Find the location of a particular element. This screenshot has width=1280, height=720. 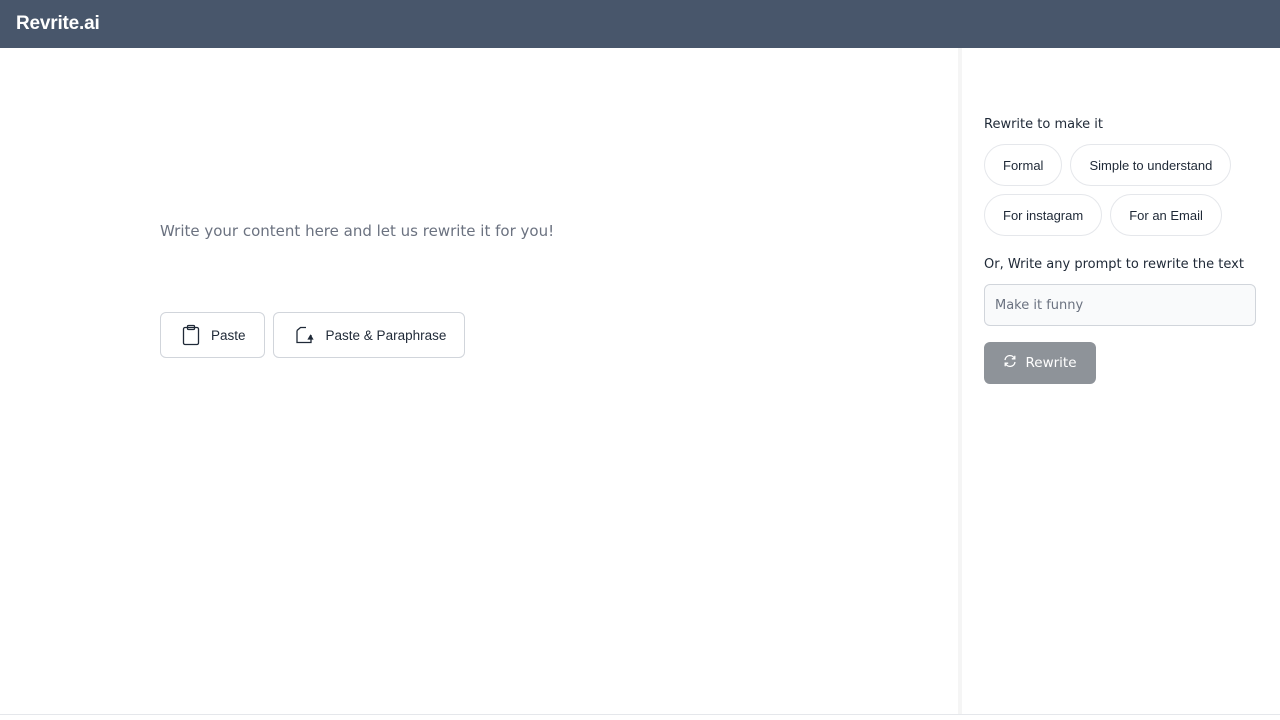

chip-formal: Formal is located at coordinates (1023, 165).